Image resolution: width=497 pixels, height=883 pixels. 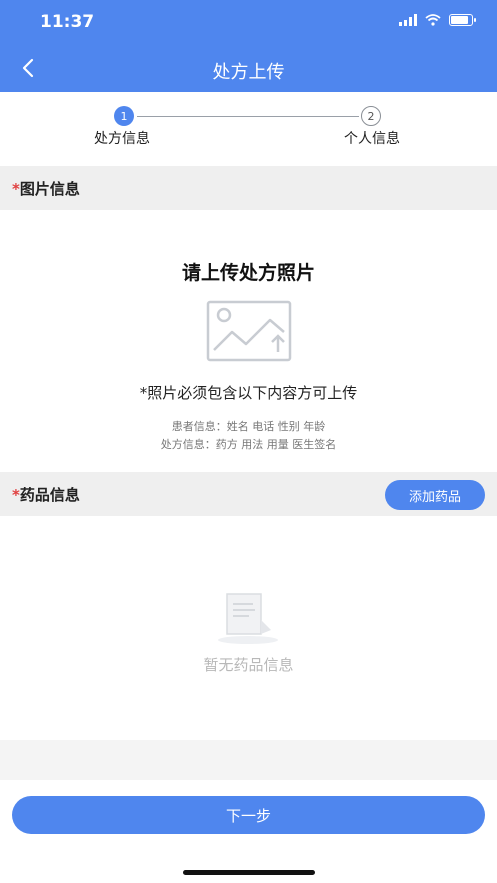 What do you see at coordinates (248, 72) in the screenshot?
I see `page-title: 处方上传` at bounding box center [248, 72].